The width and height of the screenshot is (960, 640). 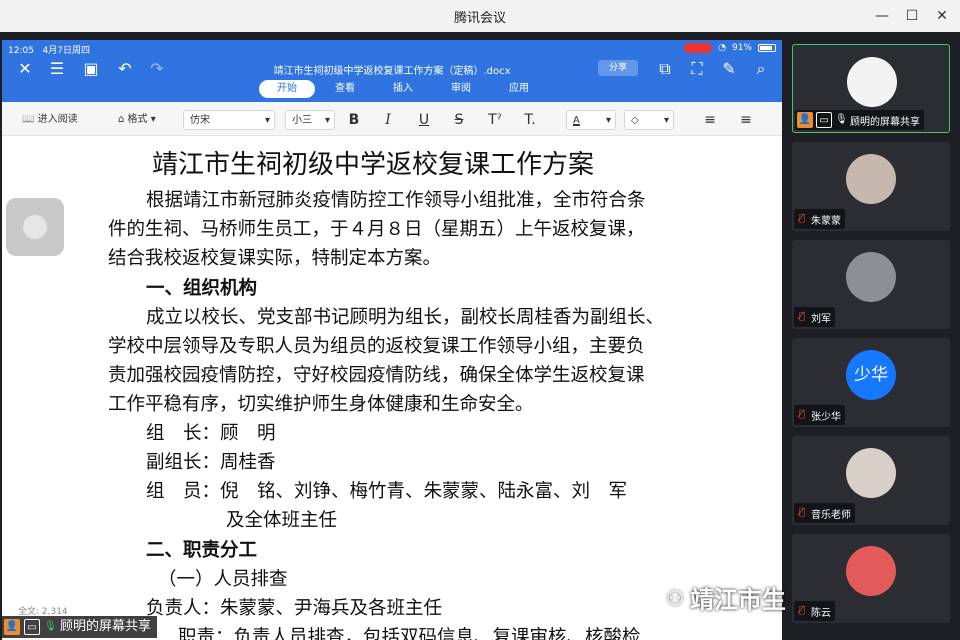 What do you see at coordinates (373, 165) in the screenshot?
I see `document-title: 靖江市生祠初级中学返校复课工作方案` at bounding box center [373, 165].